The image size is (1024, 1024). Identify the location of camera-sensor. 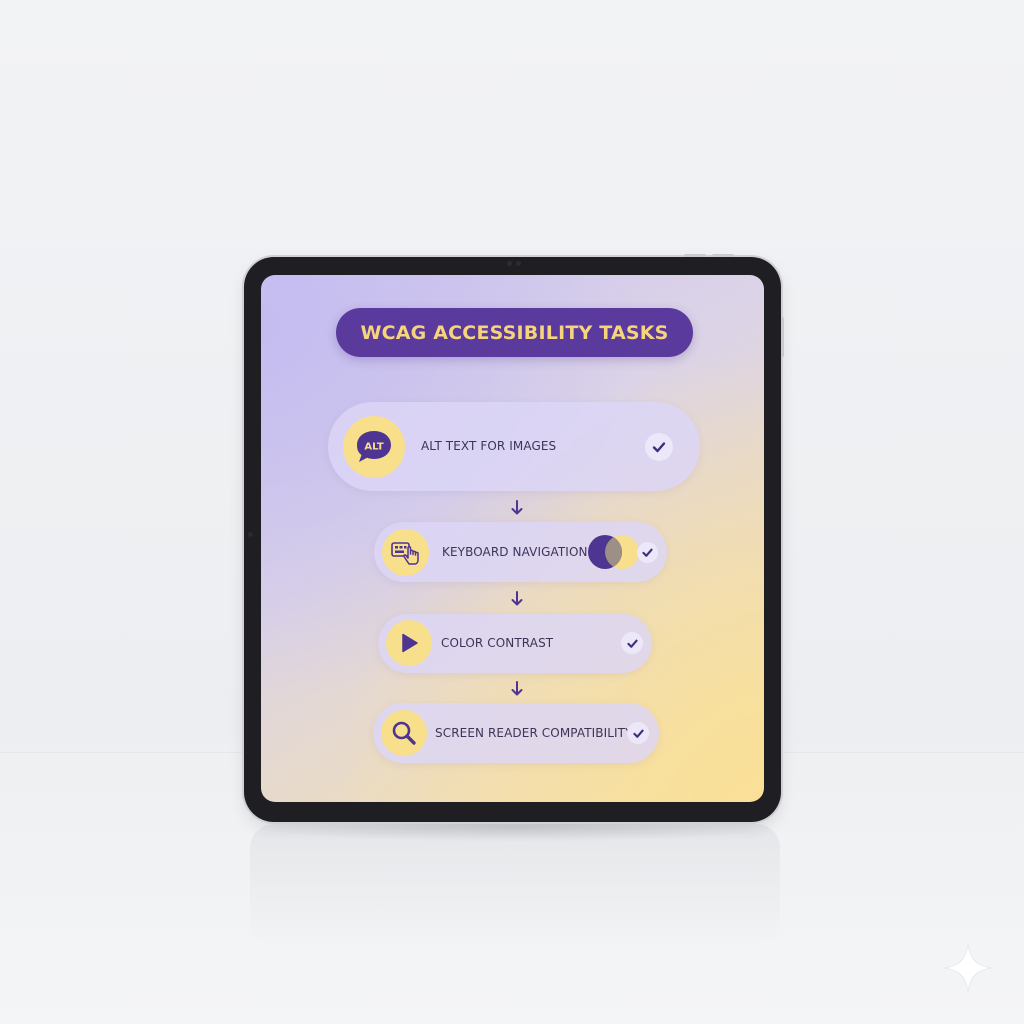
(518, 263).